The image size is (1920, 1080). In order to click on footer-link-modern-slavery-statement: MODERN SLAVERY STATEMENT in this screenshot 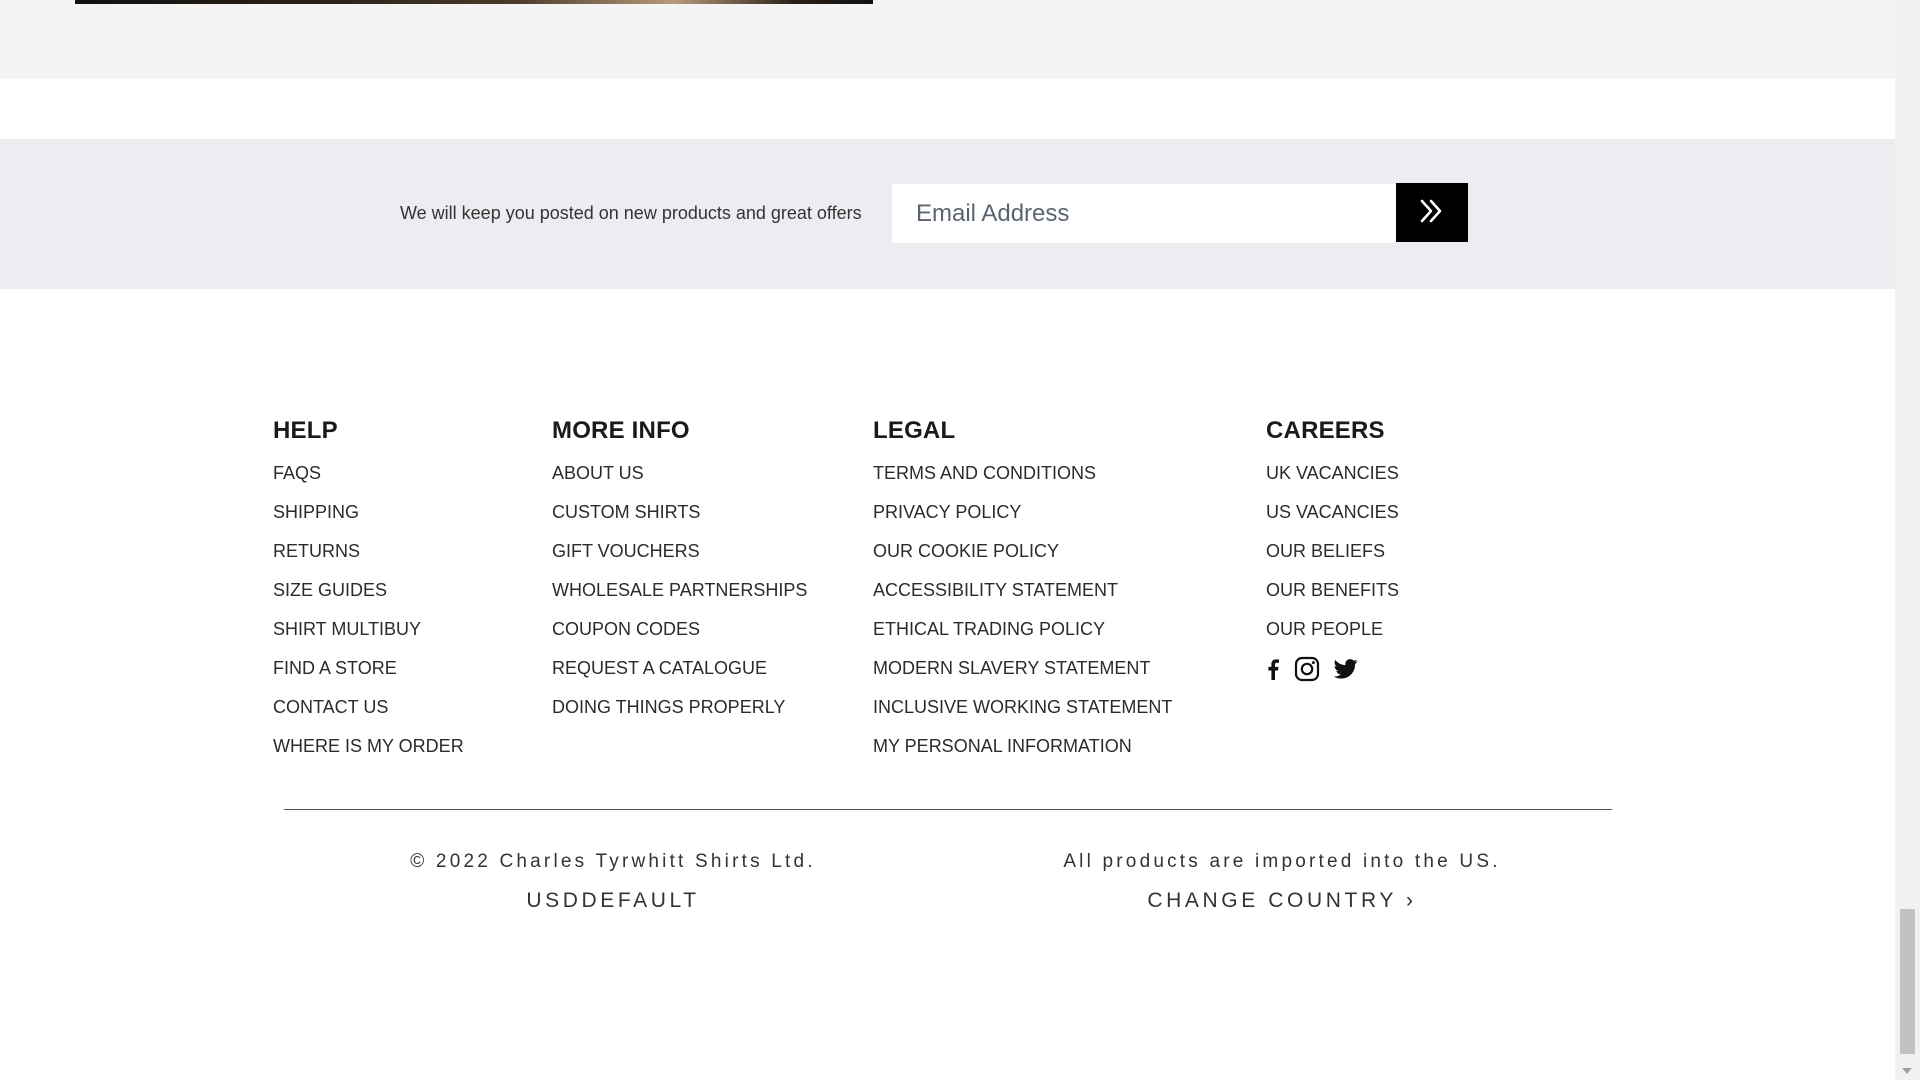, I will do `click(1011, 668)`.